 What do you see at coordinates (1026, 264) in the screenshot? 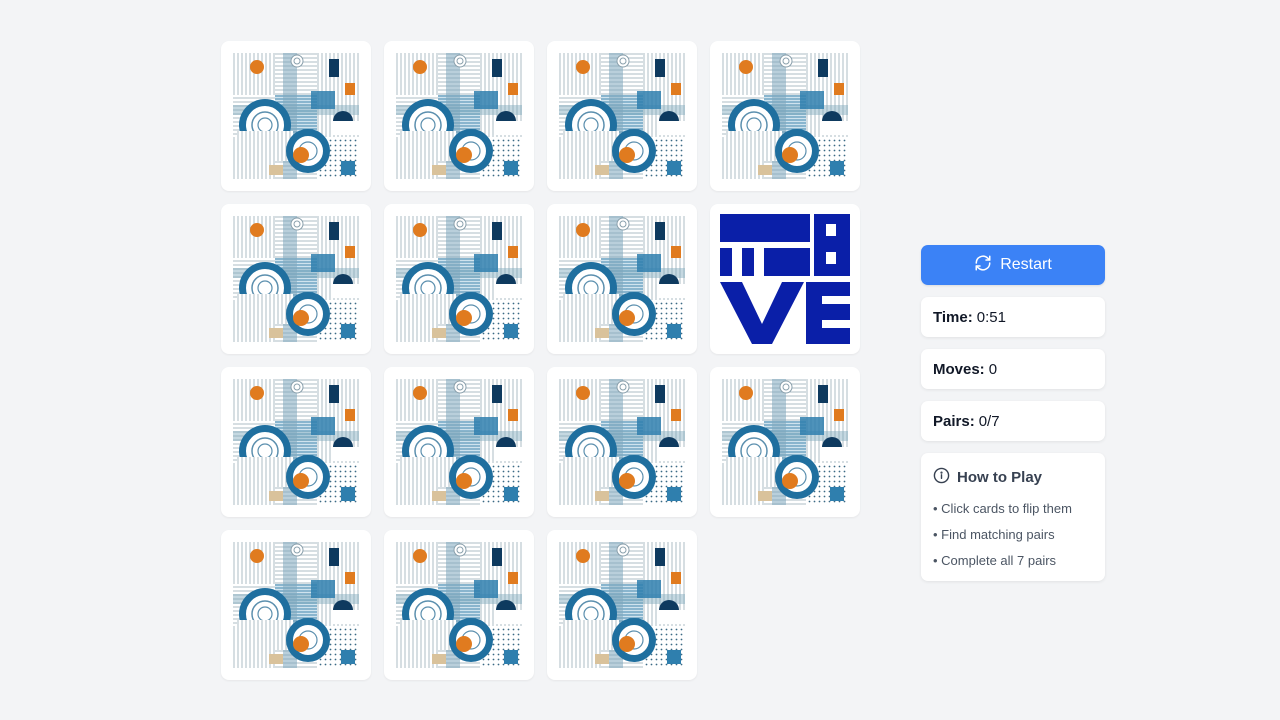
I see `restart-label: Restart` at bounding box center [1026, 264].